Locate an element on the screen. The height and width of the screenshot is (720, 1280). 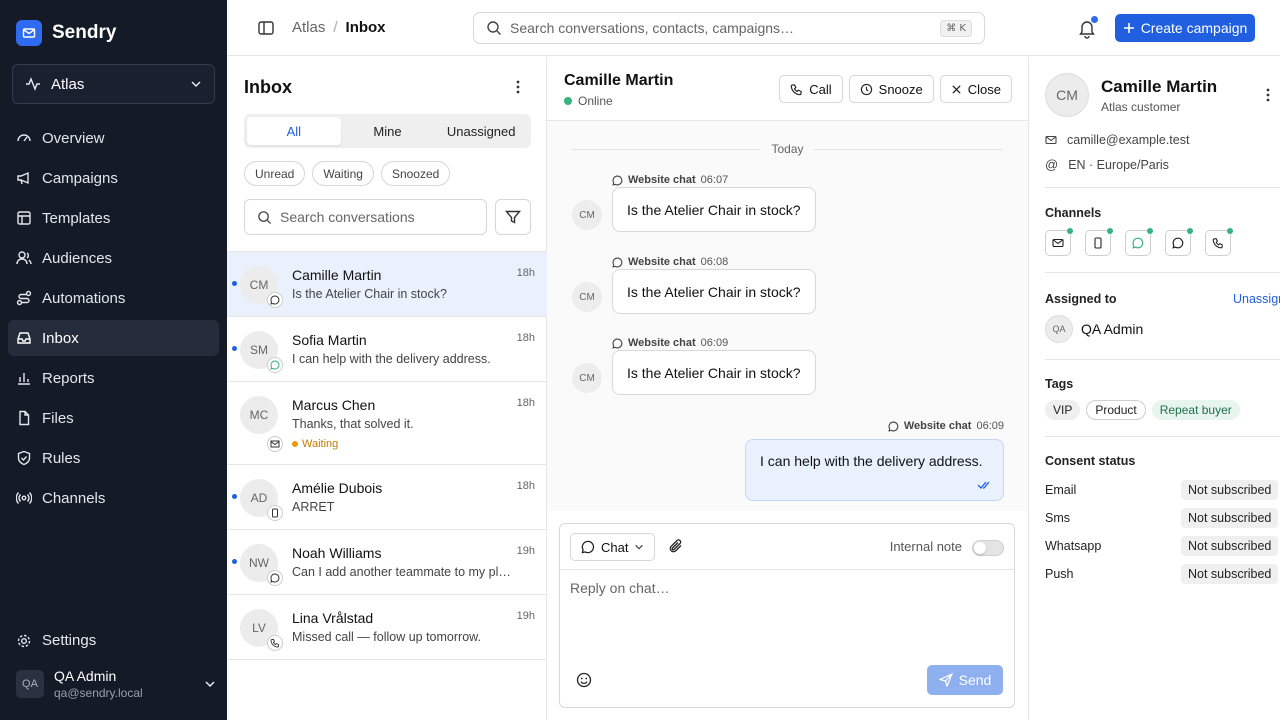
tags-heading: Tags is located at coordinates (1059, 384).